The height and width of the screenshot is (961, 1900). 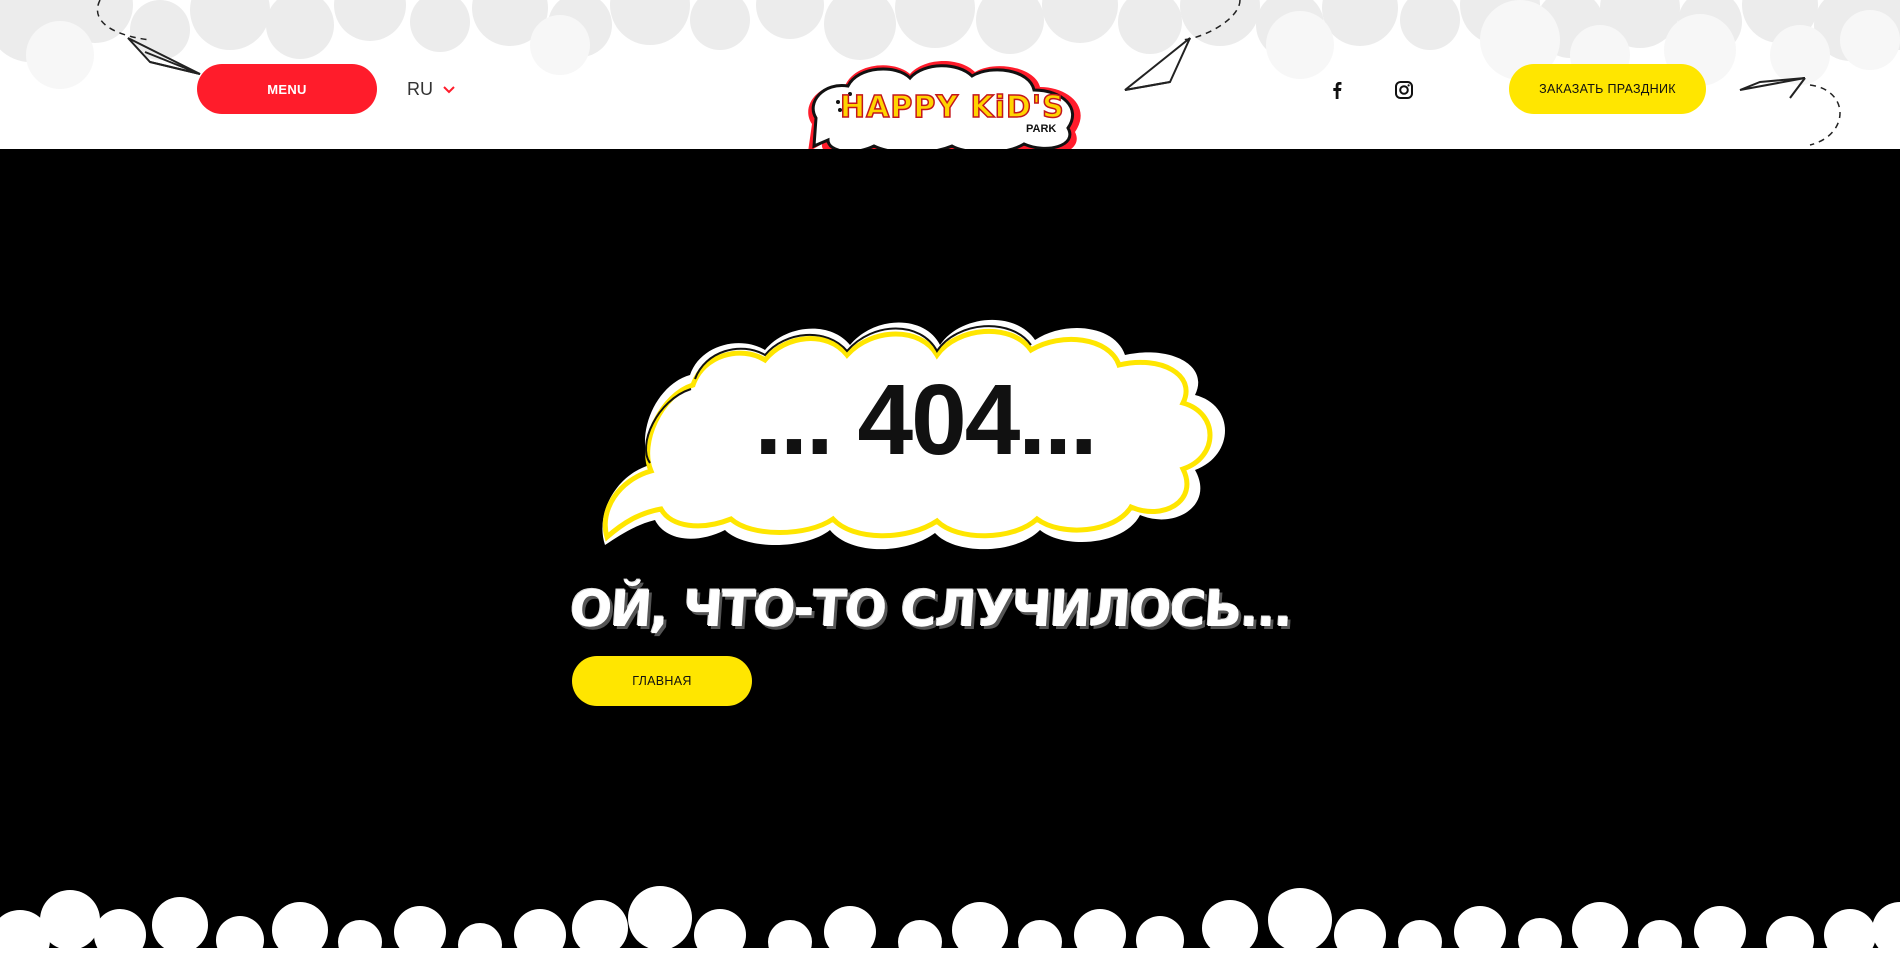 What do you see at coordinates (950, 923) in the screenshot?
I see `footer-clouds-decoration` at bounding box center [950, 923].